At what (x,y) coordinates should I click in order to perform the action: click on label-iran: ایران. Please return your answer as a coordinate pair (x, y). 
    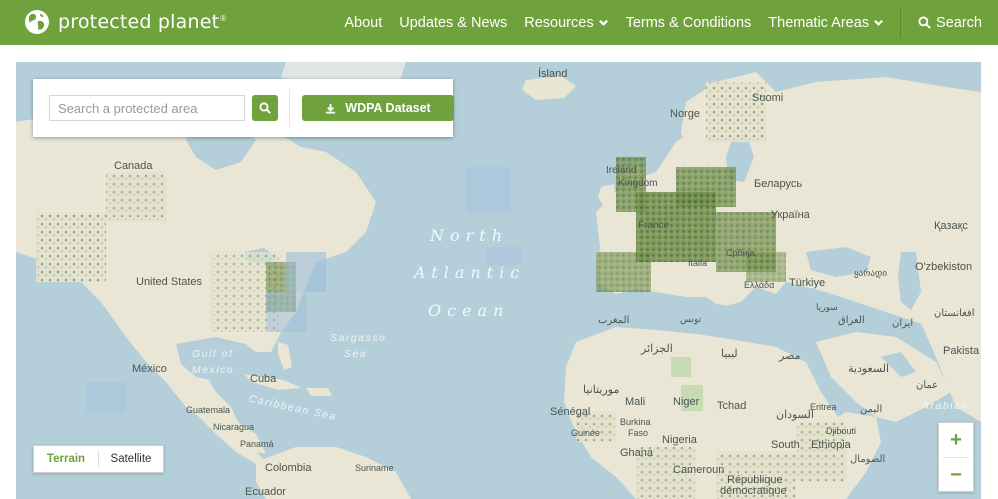
    Looking at the image, I should click on (903, 323).